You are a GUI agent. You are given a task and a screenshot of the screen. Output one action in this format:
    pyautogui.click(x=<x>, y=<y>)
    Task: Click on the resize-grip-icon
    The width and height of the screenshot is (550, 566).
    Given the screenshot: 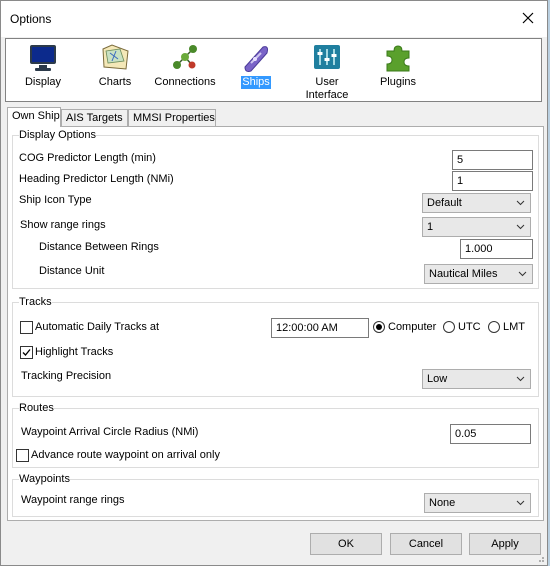 What is the action you would take?
    pyautogui.click(x=540, y=558)
    